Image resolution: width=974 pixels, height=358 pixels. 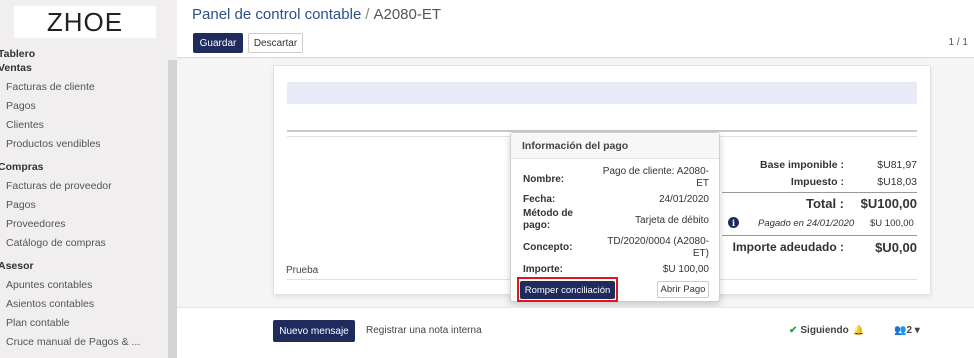 I want to click on caret-down-icon: ▾, so click(x=916, y=330).